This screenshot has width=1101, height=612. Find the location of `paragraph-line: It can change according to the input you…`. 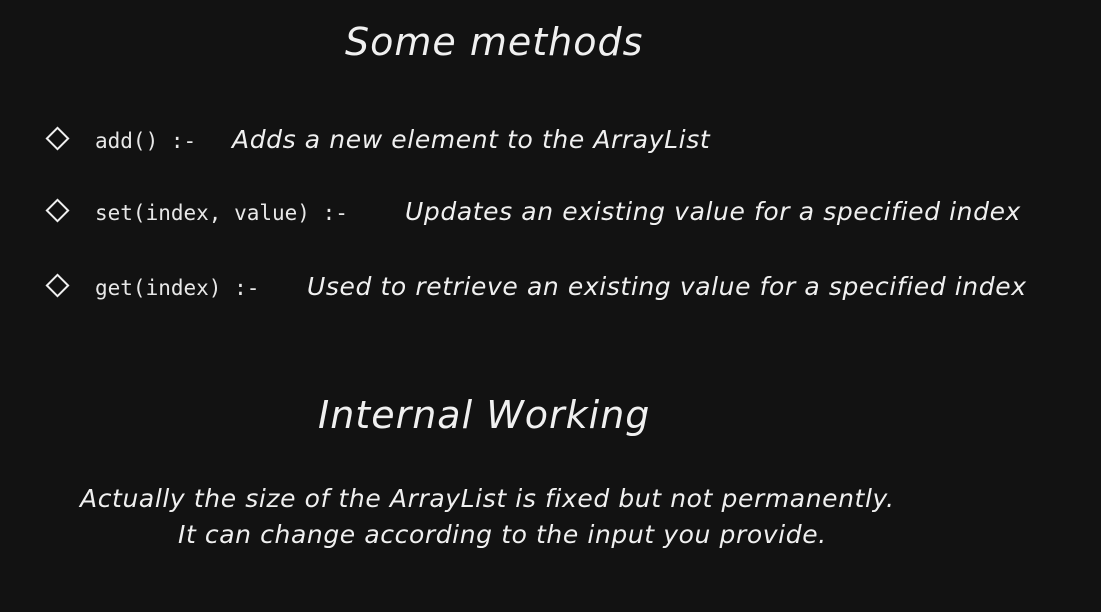

paragraph-line: It can change according to the input you… is located at coordinates (502, 534).